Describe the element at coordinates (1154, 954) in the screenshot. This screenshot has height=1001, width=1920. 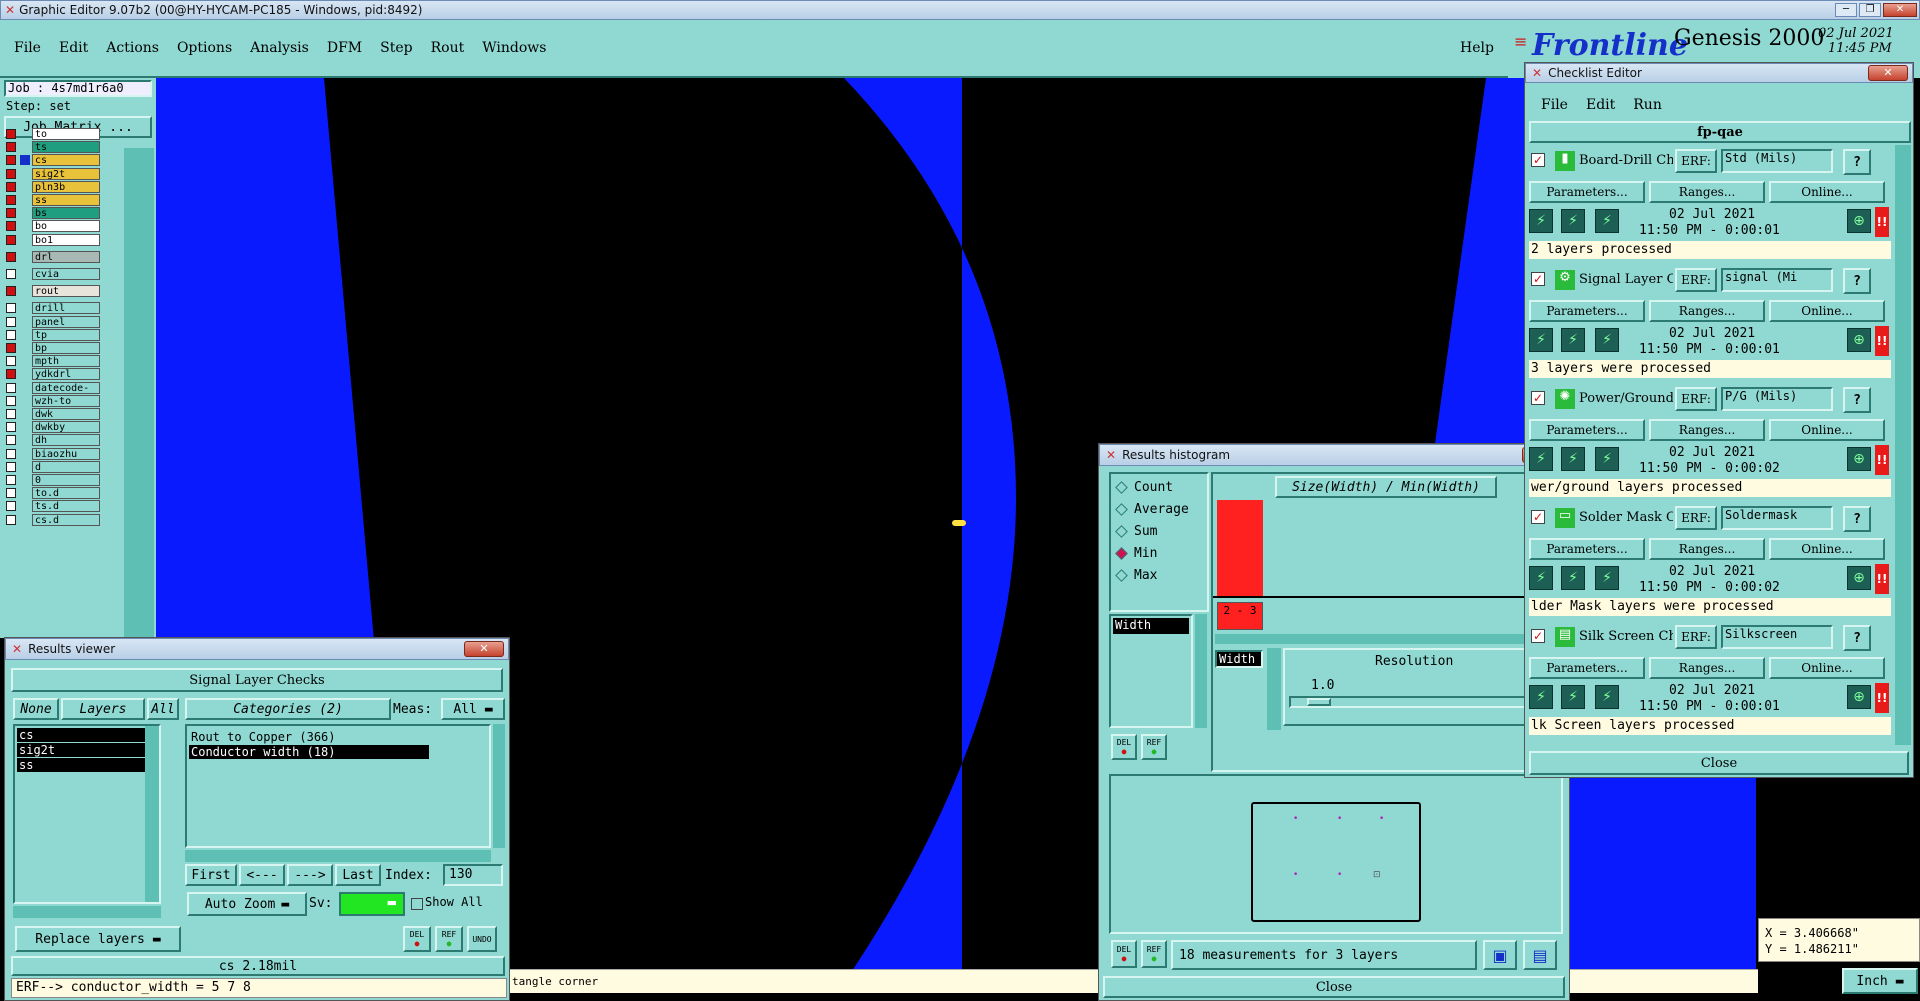
I see `preview-ref-button: REF ●` at that location.